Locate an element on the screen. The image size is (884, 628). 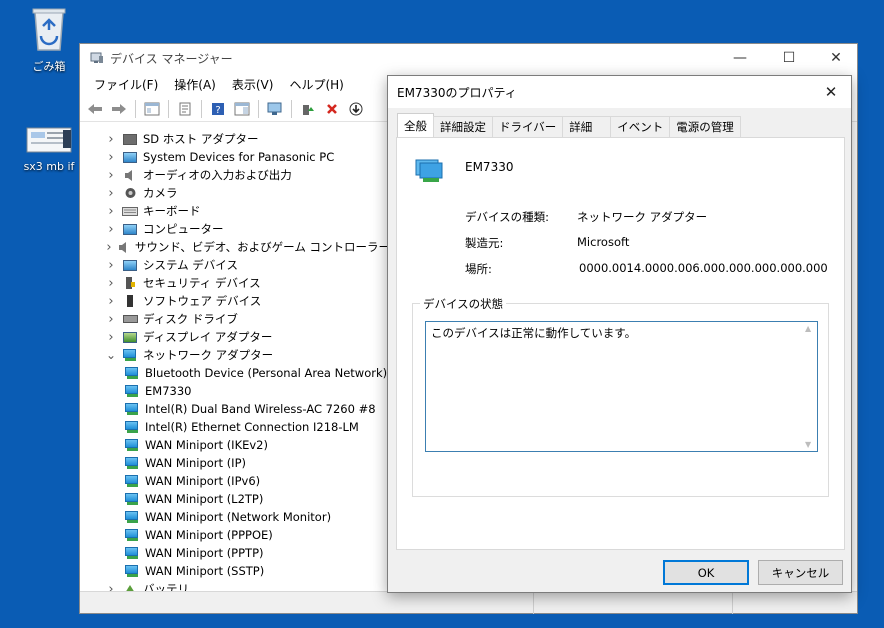
manufacturer-label: 製造元: is located at coordinates (484, 243).